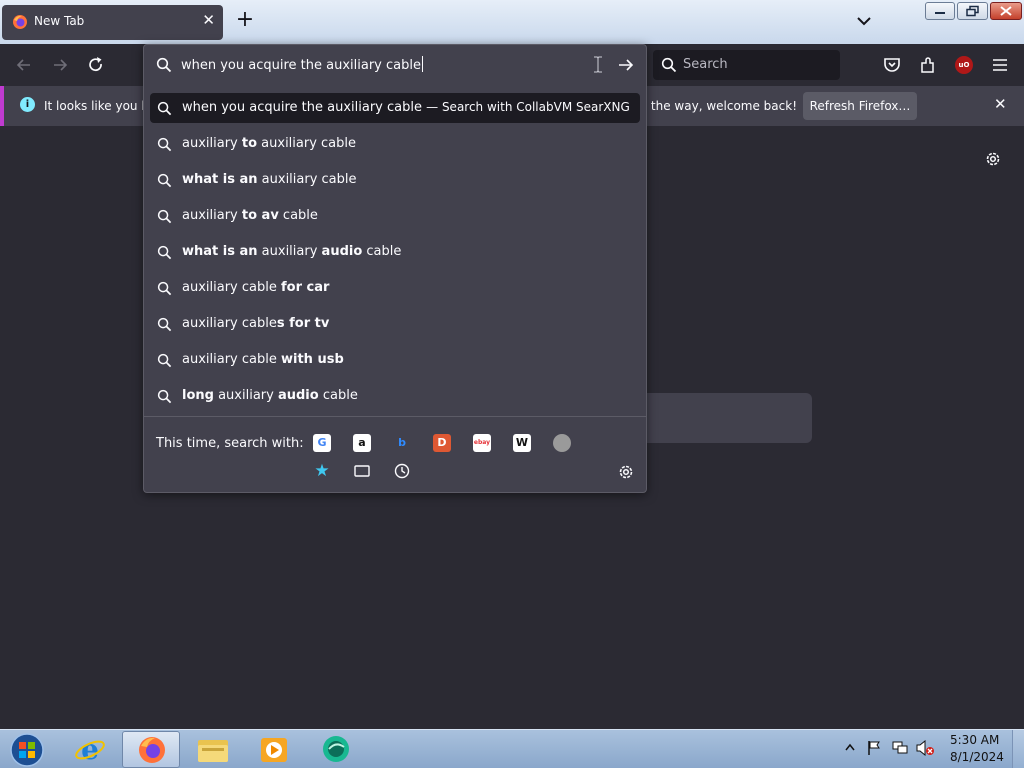 This screenshot has height=768, width=1024. I want to click on go-arrow-icon, so click(626, 65).